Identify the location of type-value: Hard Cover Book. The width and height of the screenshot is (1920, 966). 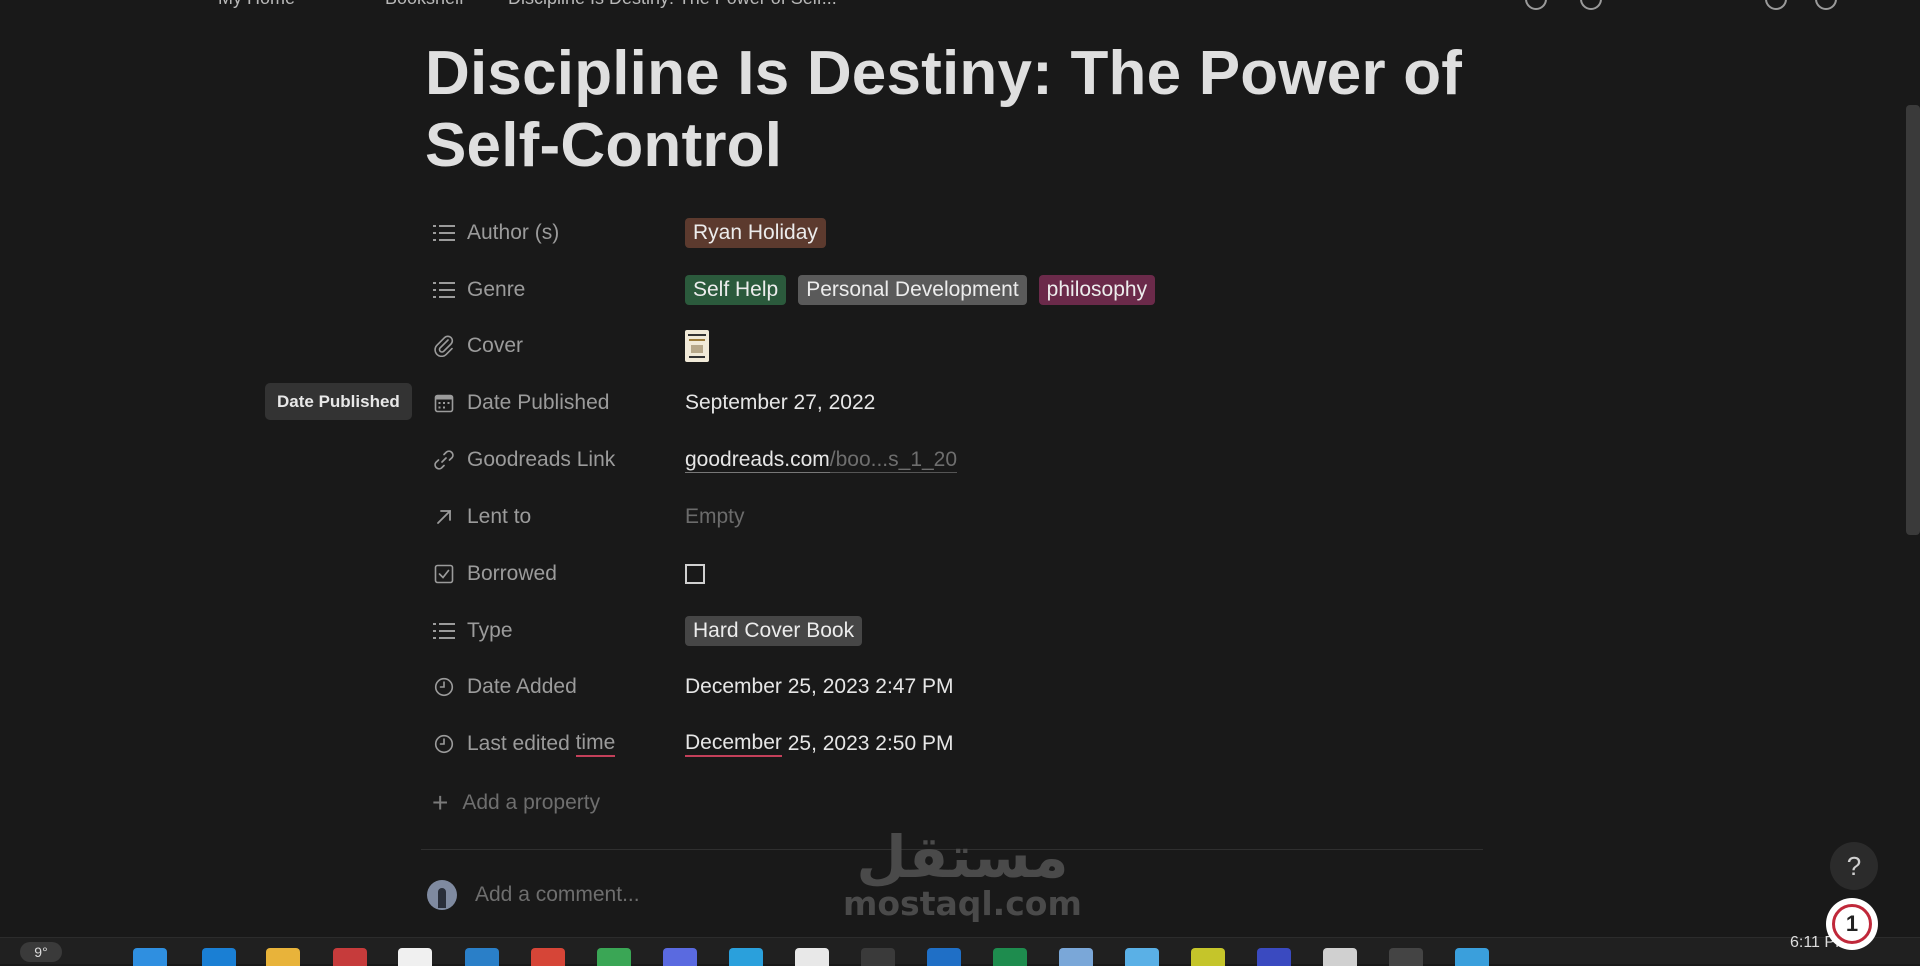
(779, 631).